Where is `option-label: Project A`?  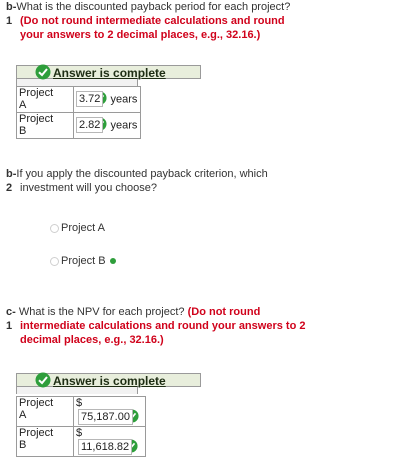 option-label: Project A is located at coordinates (83, 228).